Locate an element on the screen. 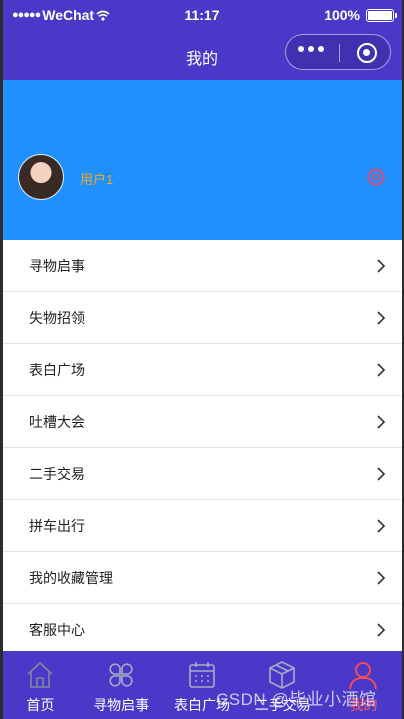 This screenshot has width=404, height=719. frame-edge-left is located at coordinates (1, 359).